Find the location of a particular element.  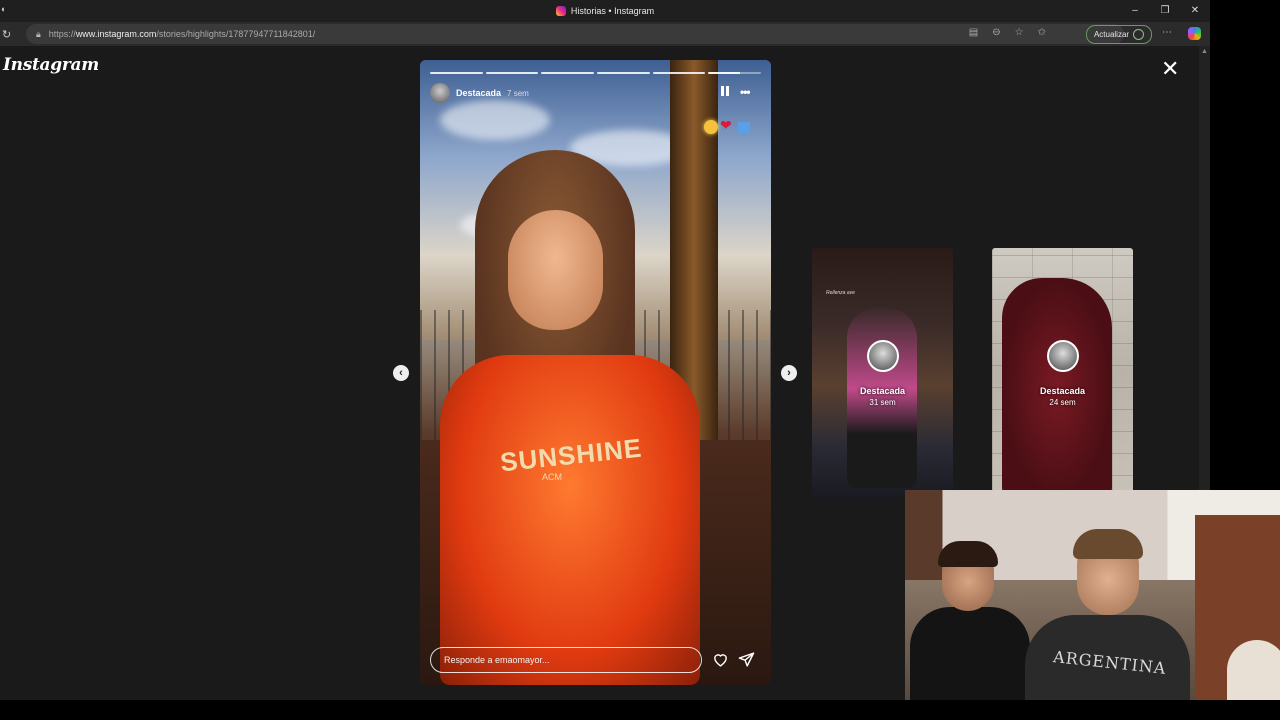

next-story-button: › is located at coordinates (789, 373).